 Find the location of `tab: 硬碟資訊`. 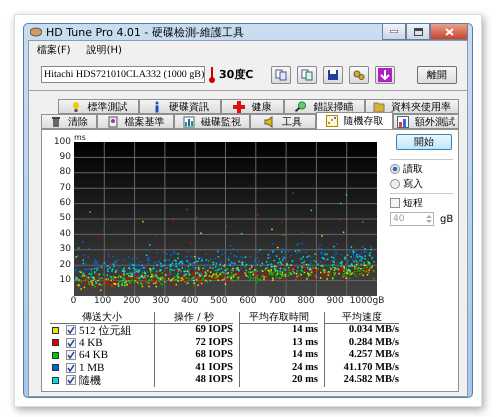

tab: 硬碟資訊 is located at coordinates (180, 106).